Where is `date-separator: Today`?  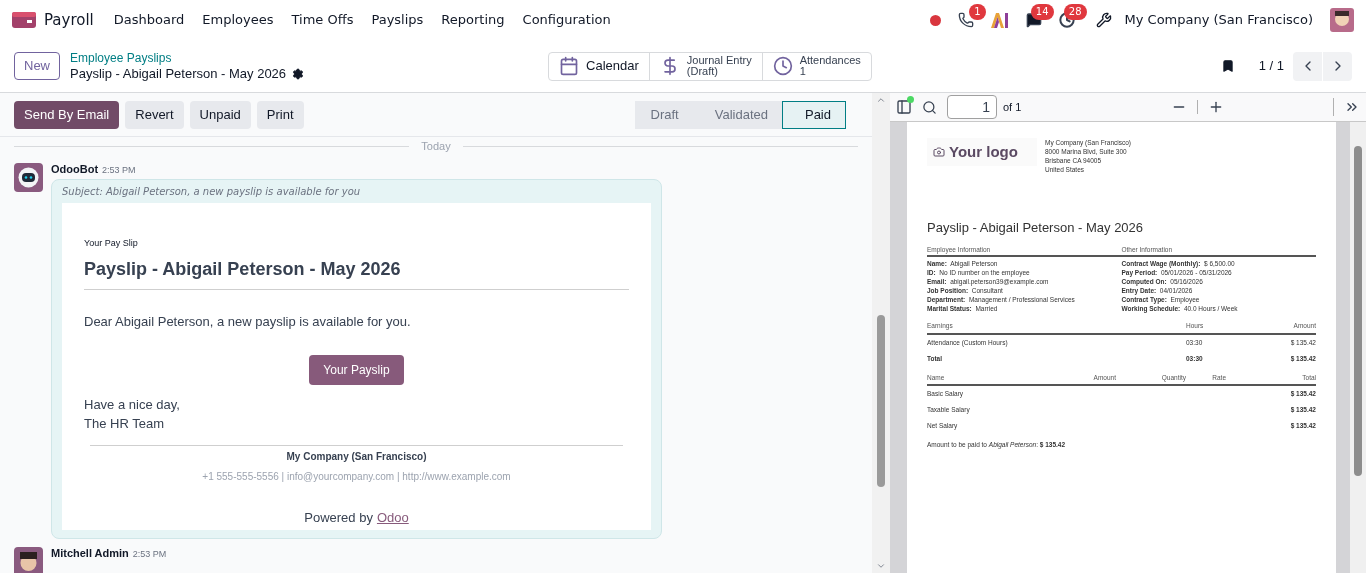 date-separator: Today is located at coordinates (436, 146).